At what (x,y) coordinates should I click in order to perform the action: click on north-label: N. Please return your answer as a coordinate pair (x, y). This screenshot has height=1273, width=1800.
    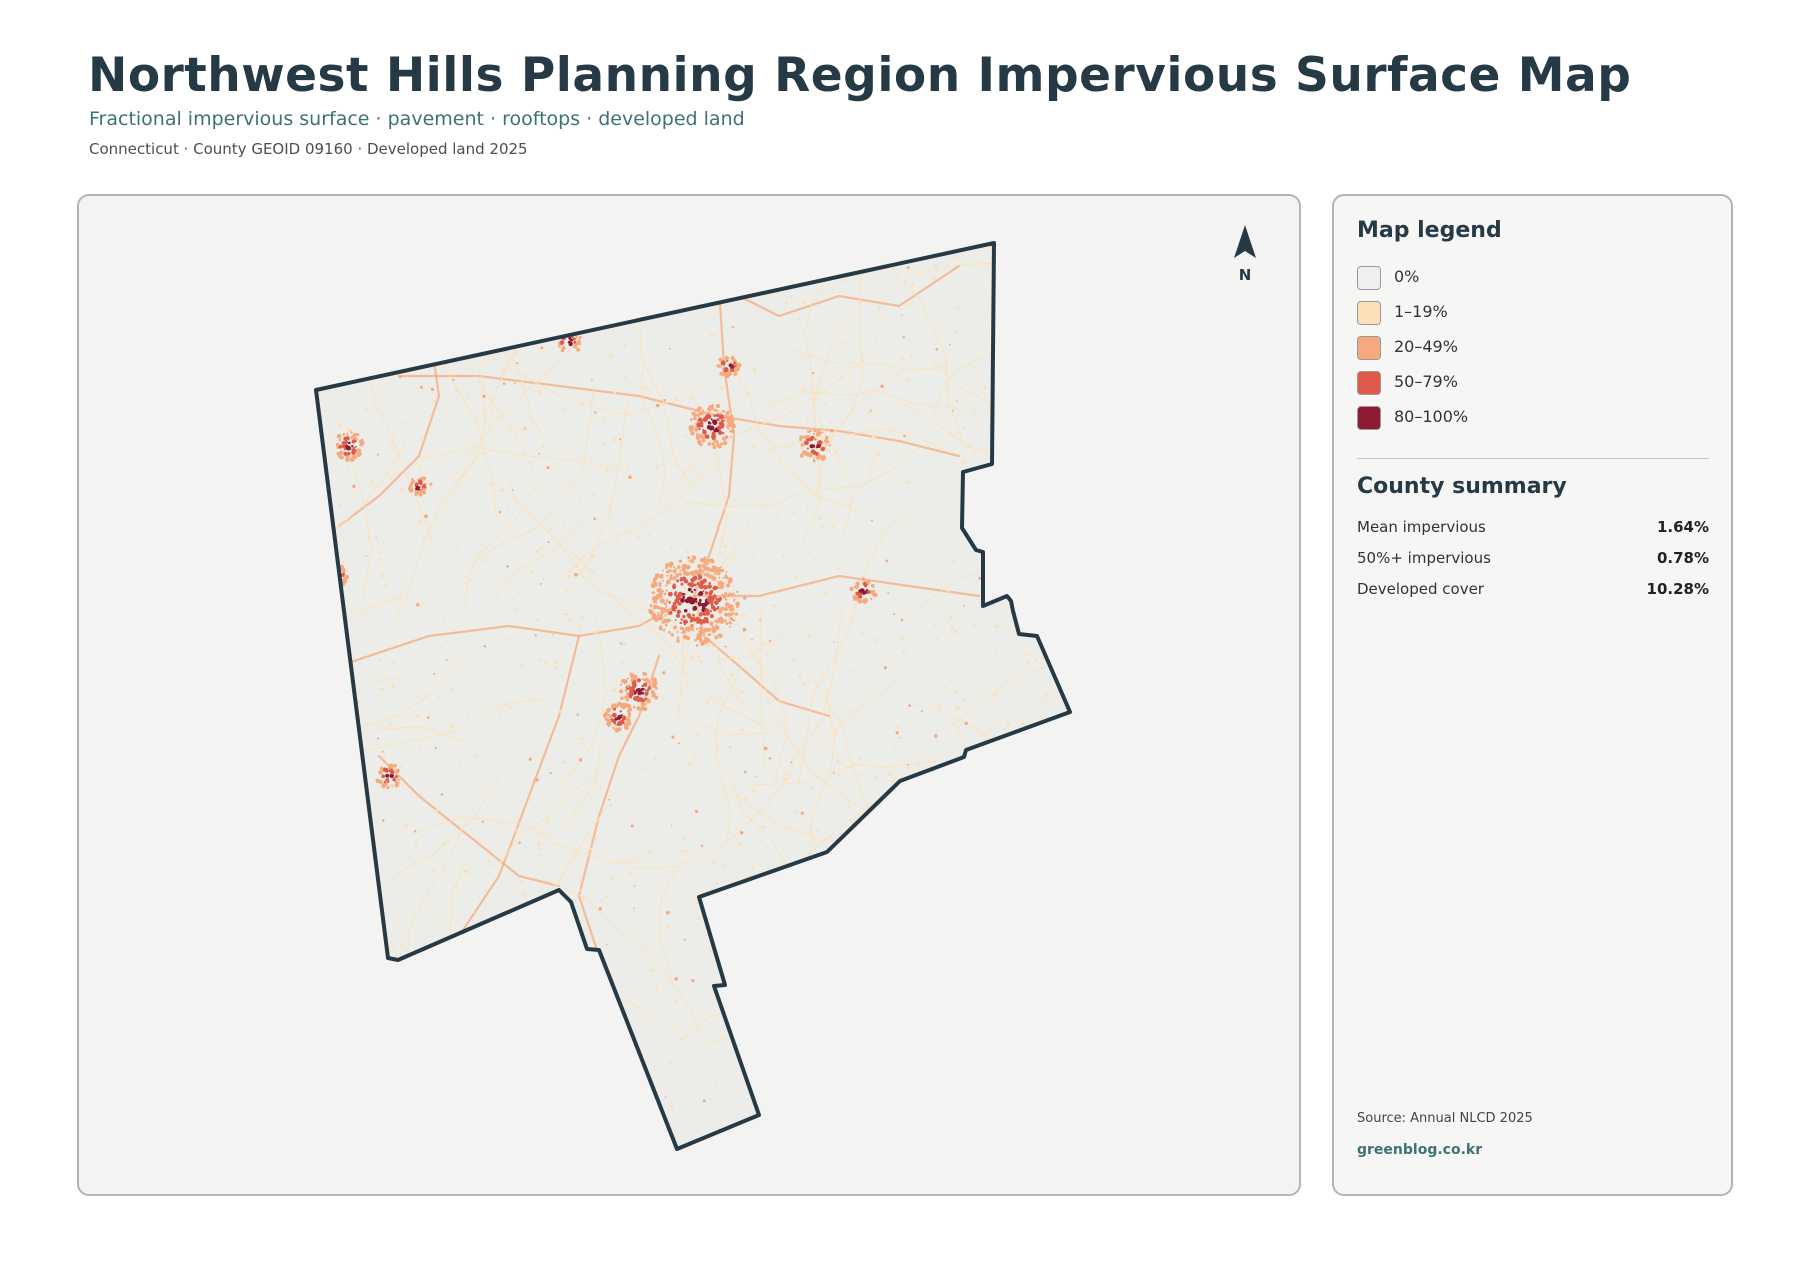
    Looking at the image, I should click on (1245, 275).